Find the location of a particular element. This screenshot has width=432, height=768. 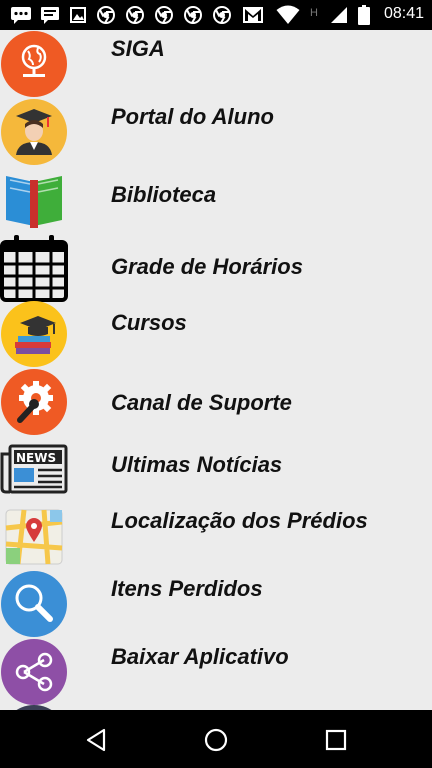

map-pin-icon is located at coordinates (34, 538).